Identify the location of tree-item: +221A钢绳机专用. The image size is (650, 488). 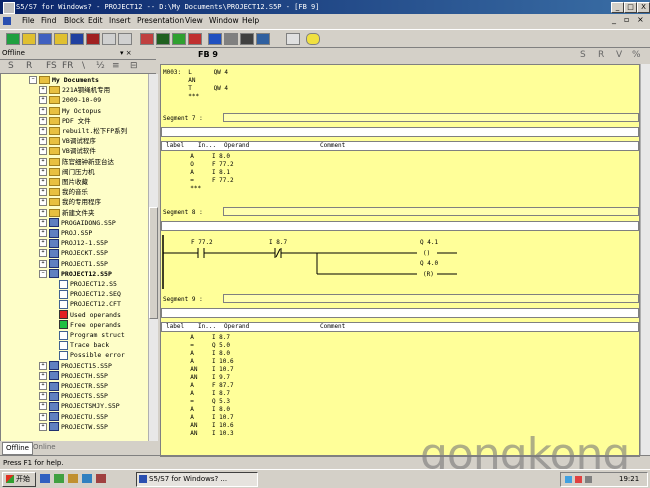
(74, 90).